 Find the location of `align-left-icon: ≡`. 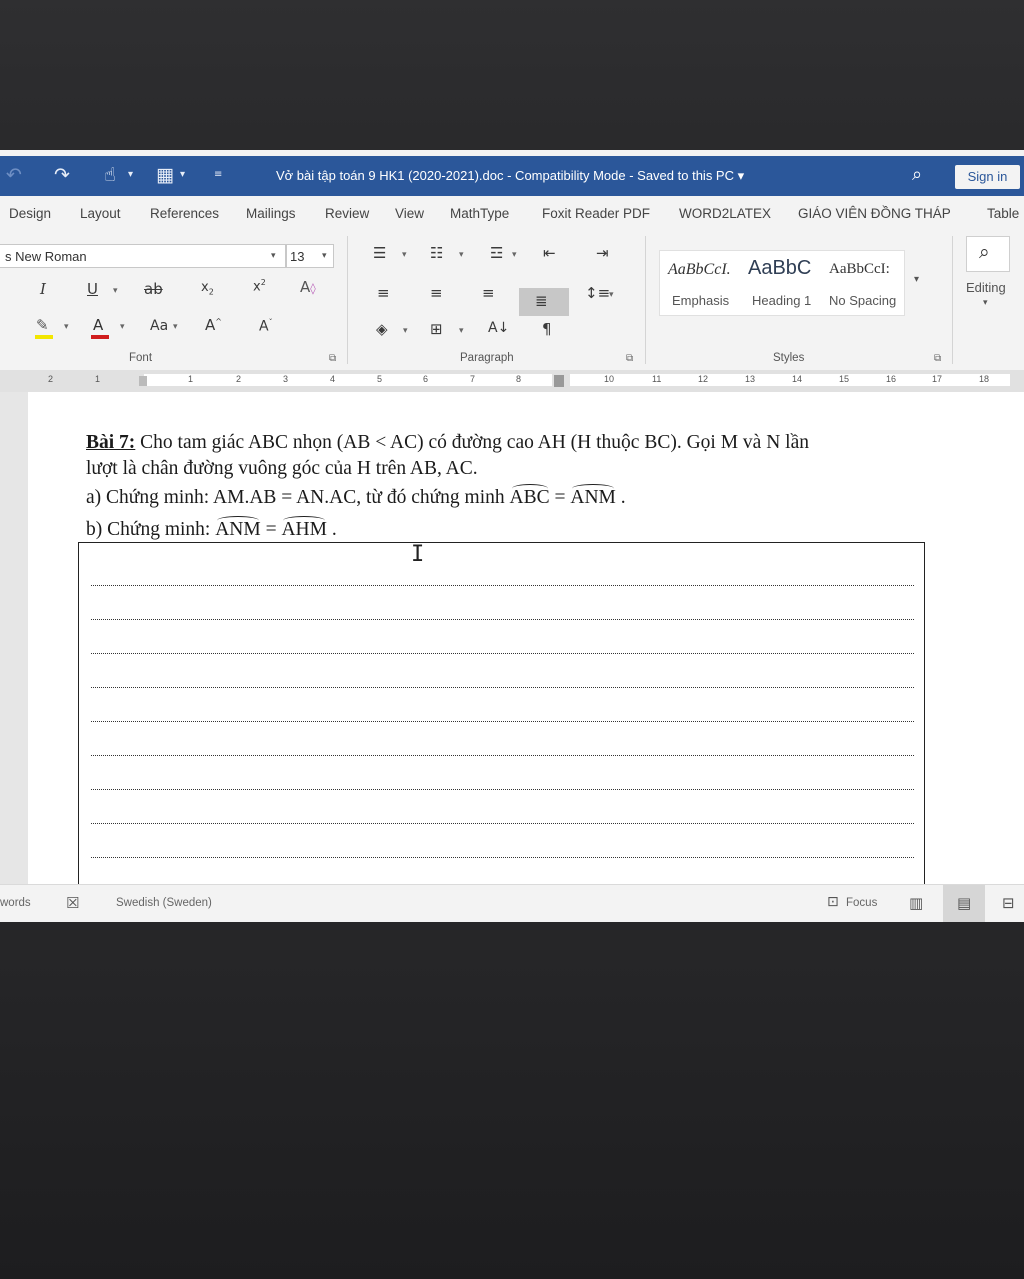

align-left-icon: ≡ is located at coordinates (383, 293).